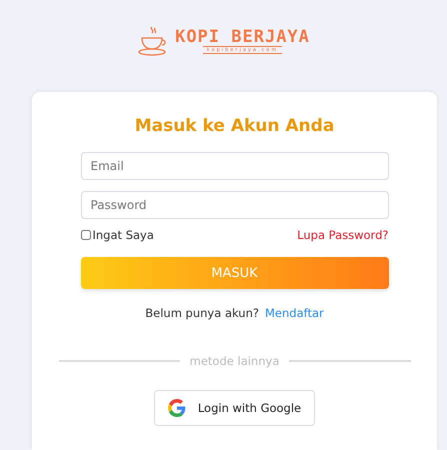  I want to click on google-icon, so click(177, 408).